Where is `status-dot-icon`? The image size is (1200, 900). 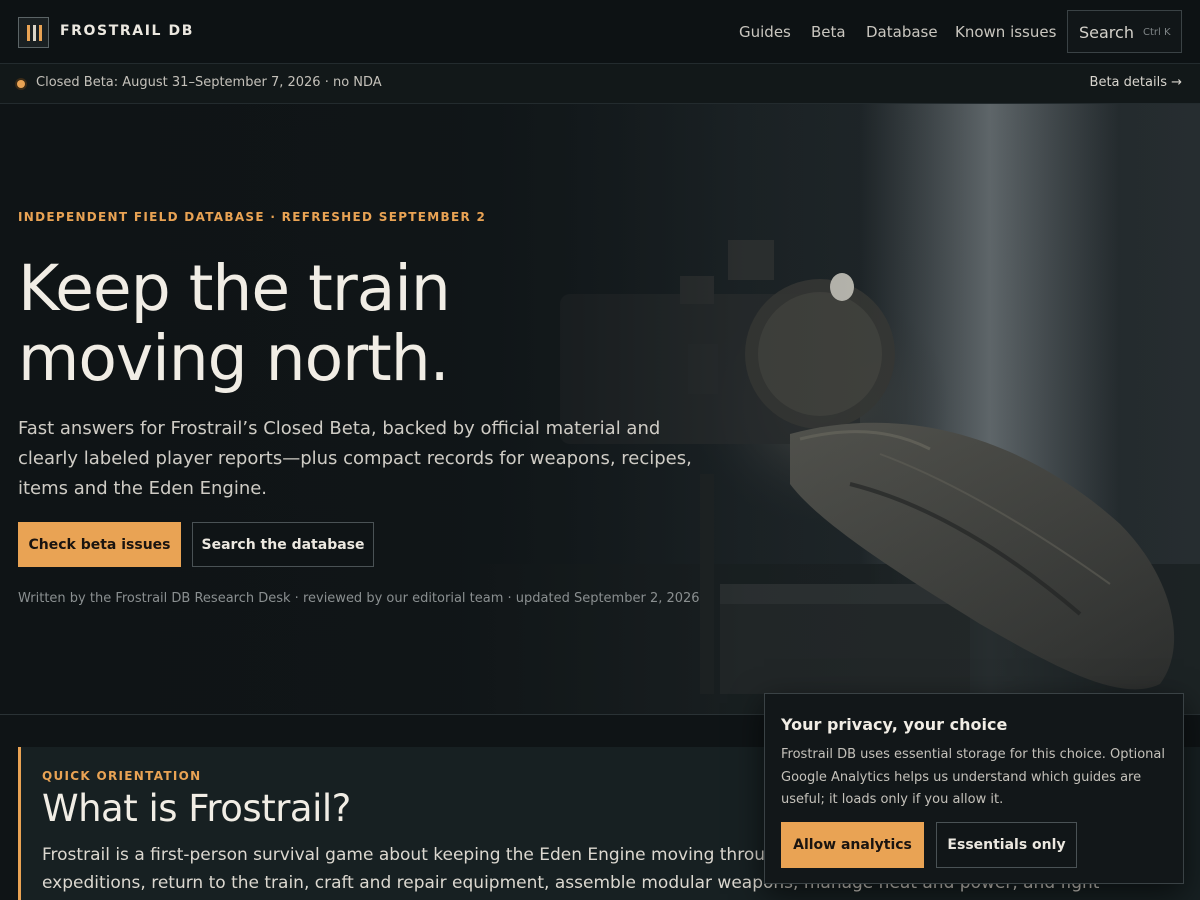 status-dot-icon is located at coordinates (21, 84).